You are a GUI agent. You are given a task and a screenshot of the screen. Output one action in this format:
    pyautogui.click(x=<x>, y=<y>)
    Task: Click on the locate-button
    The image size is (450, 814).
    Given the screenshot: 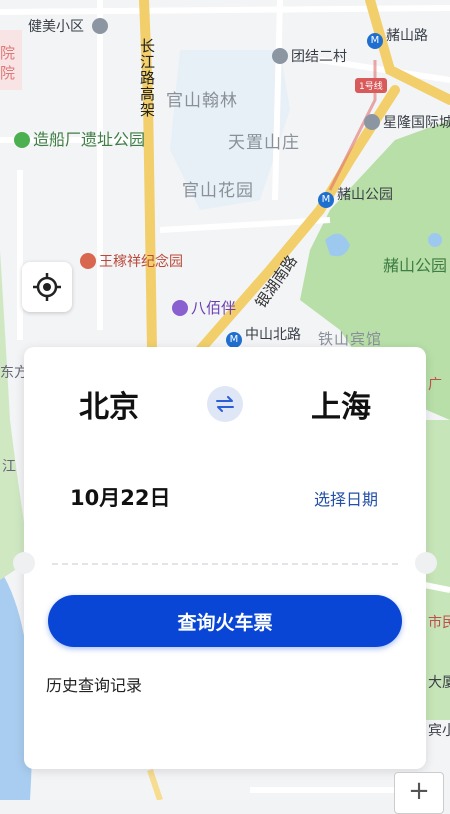 What is the action you would take?
    pyautogui.click(x=47, y=287)
    